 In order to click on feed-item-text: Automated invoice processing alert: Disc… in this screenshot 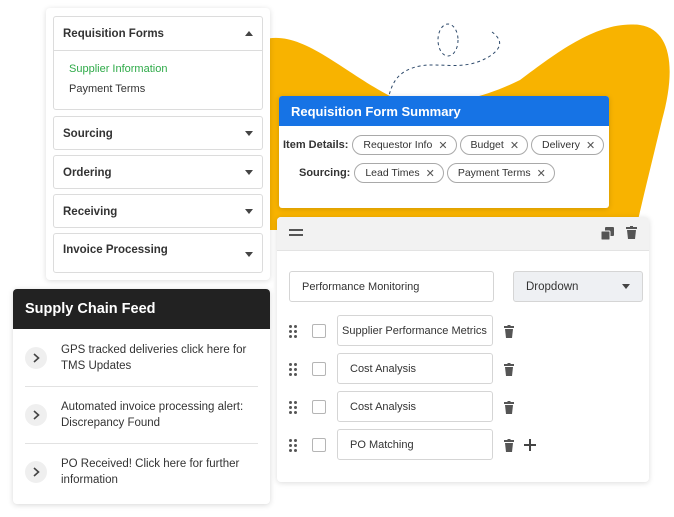, I will do `click(152, 415)`.